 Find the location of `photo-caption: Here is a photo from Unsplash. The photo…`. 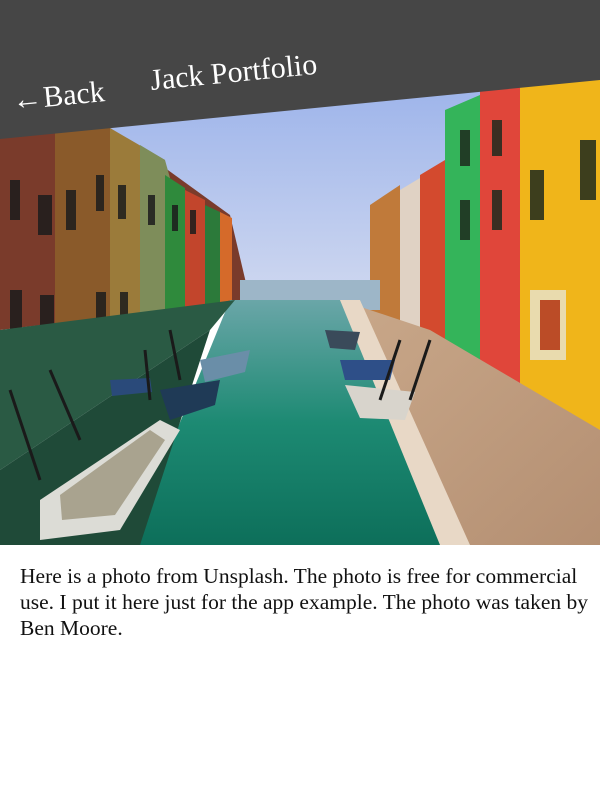

photo-caption: Here is a photo from Unsplash. The photo… is located at coordinates (304, 602).